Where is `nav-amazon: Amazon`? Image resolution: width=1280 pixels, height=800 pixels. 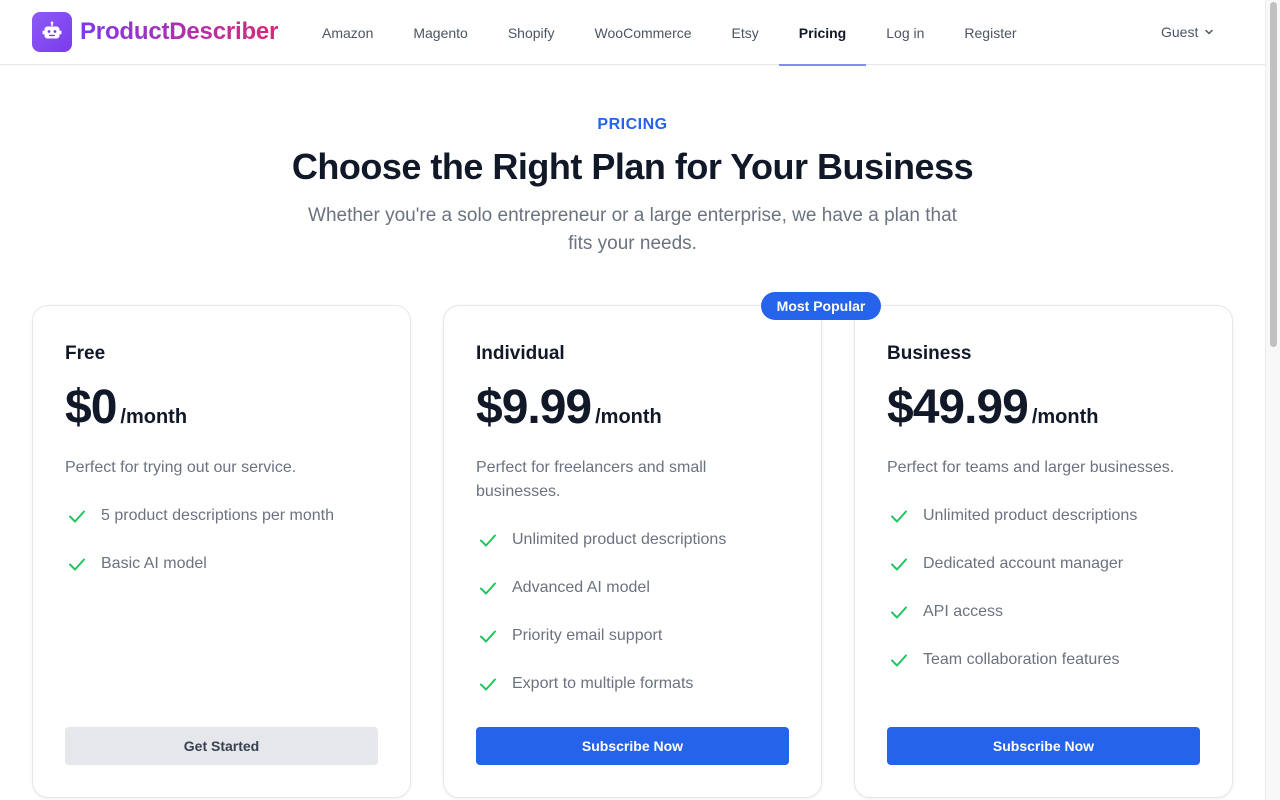
nav-amazon: Amazon is located at coordinates (347, 32).